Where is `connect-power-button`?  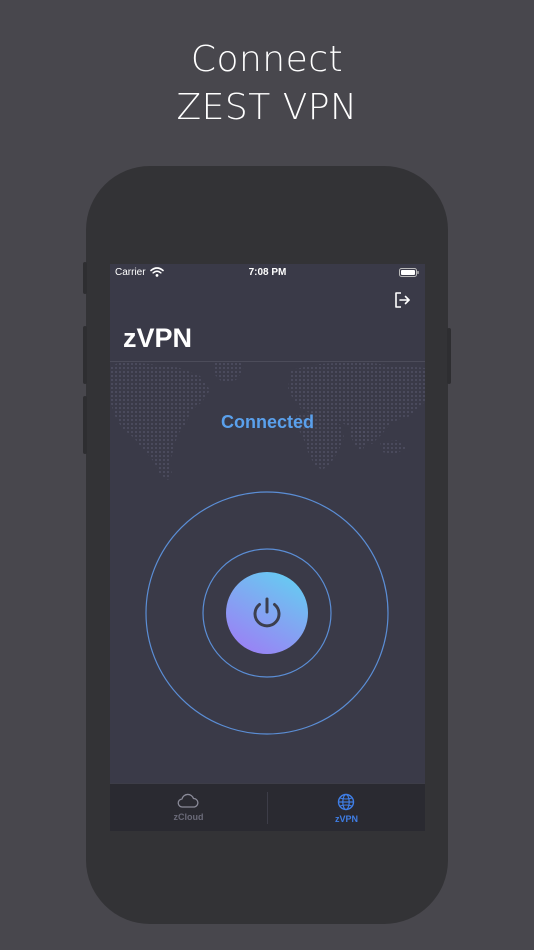 connect-power-button is located at coordinates (267, 613).